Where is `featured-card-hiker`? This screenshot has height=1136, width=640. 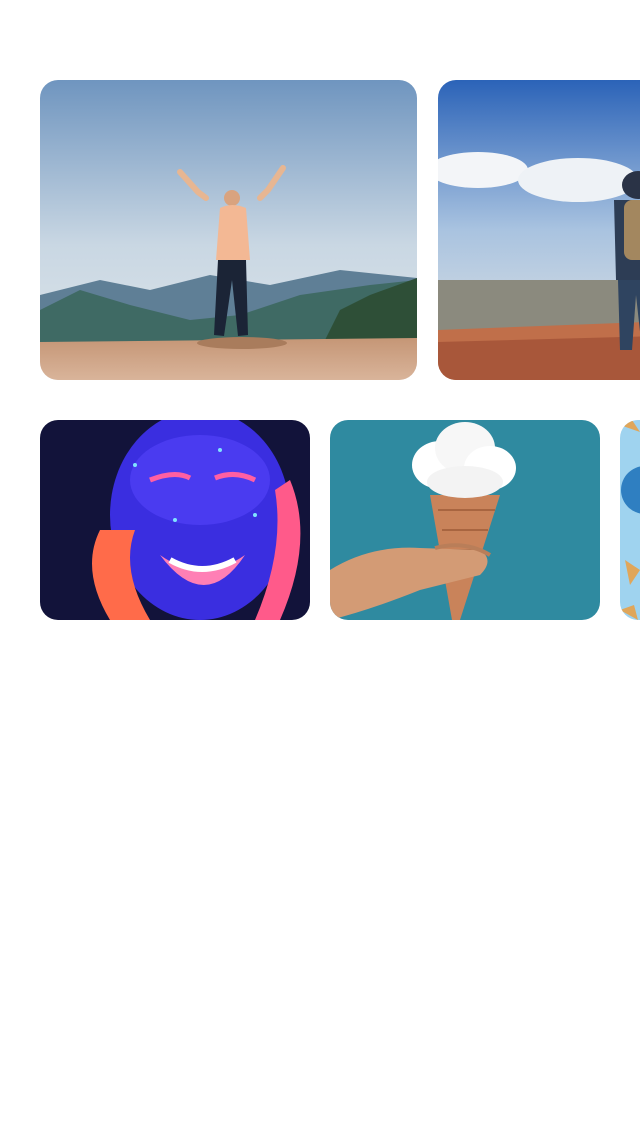
featured-card-hiker is located at coordinates (539, 230).